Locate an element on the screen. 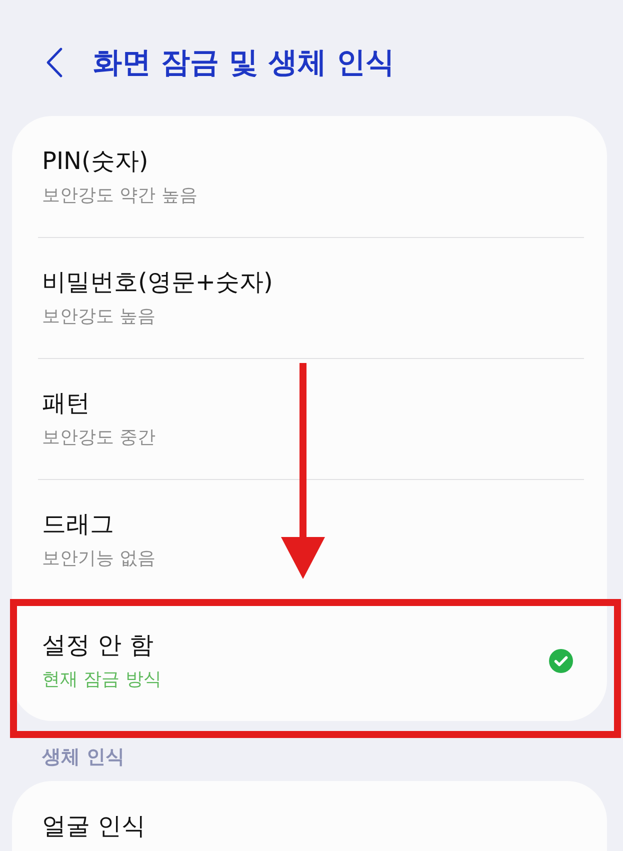  option-subtitle: 보안강도 높음 is located at coordinates (99, 317).